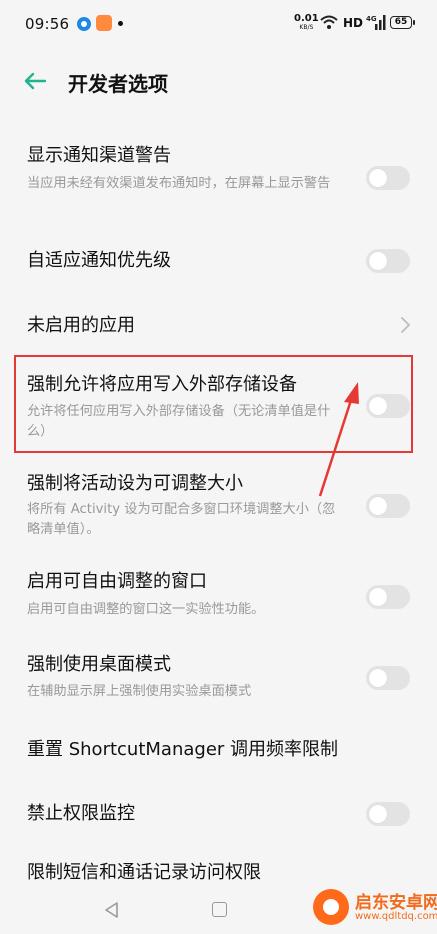 The height and width of the screenshot is (934, 437). What do you see at coordinates (35, 81) in the screenshot?
I see `arrow-left-icon` at bounding box center [35, 81].